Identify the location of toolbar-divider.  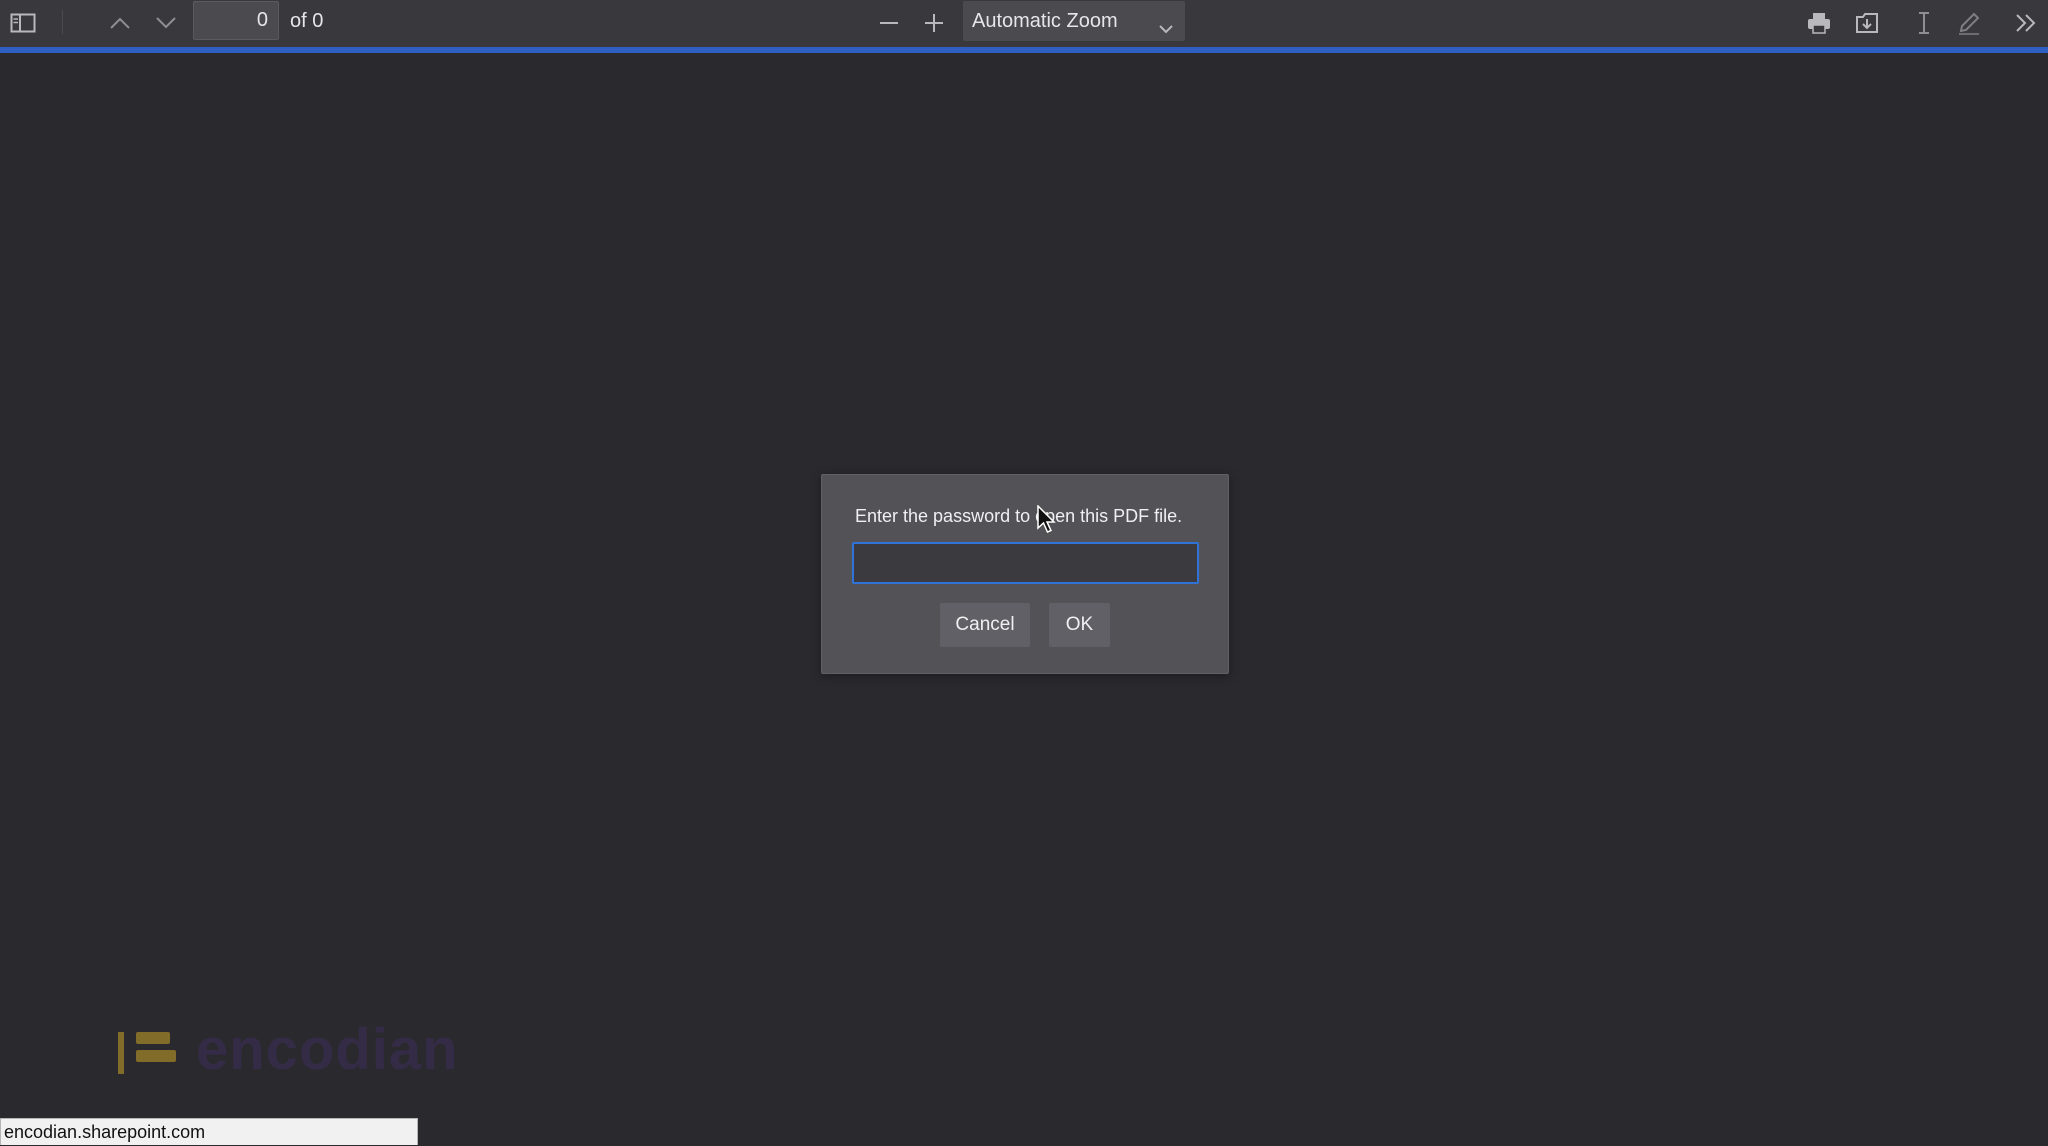
(62, 22).